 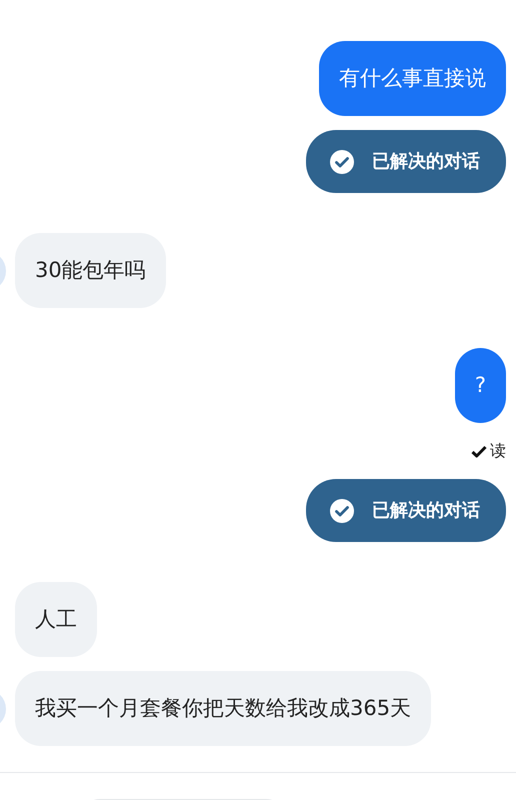 I want to click on message-bubble: 30能包年吗, so click(x=90, y=270).